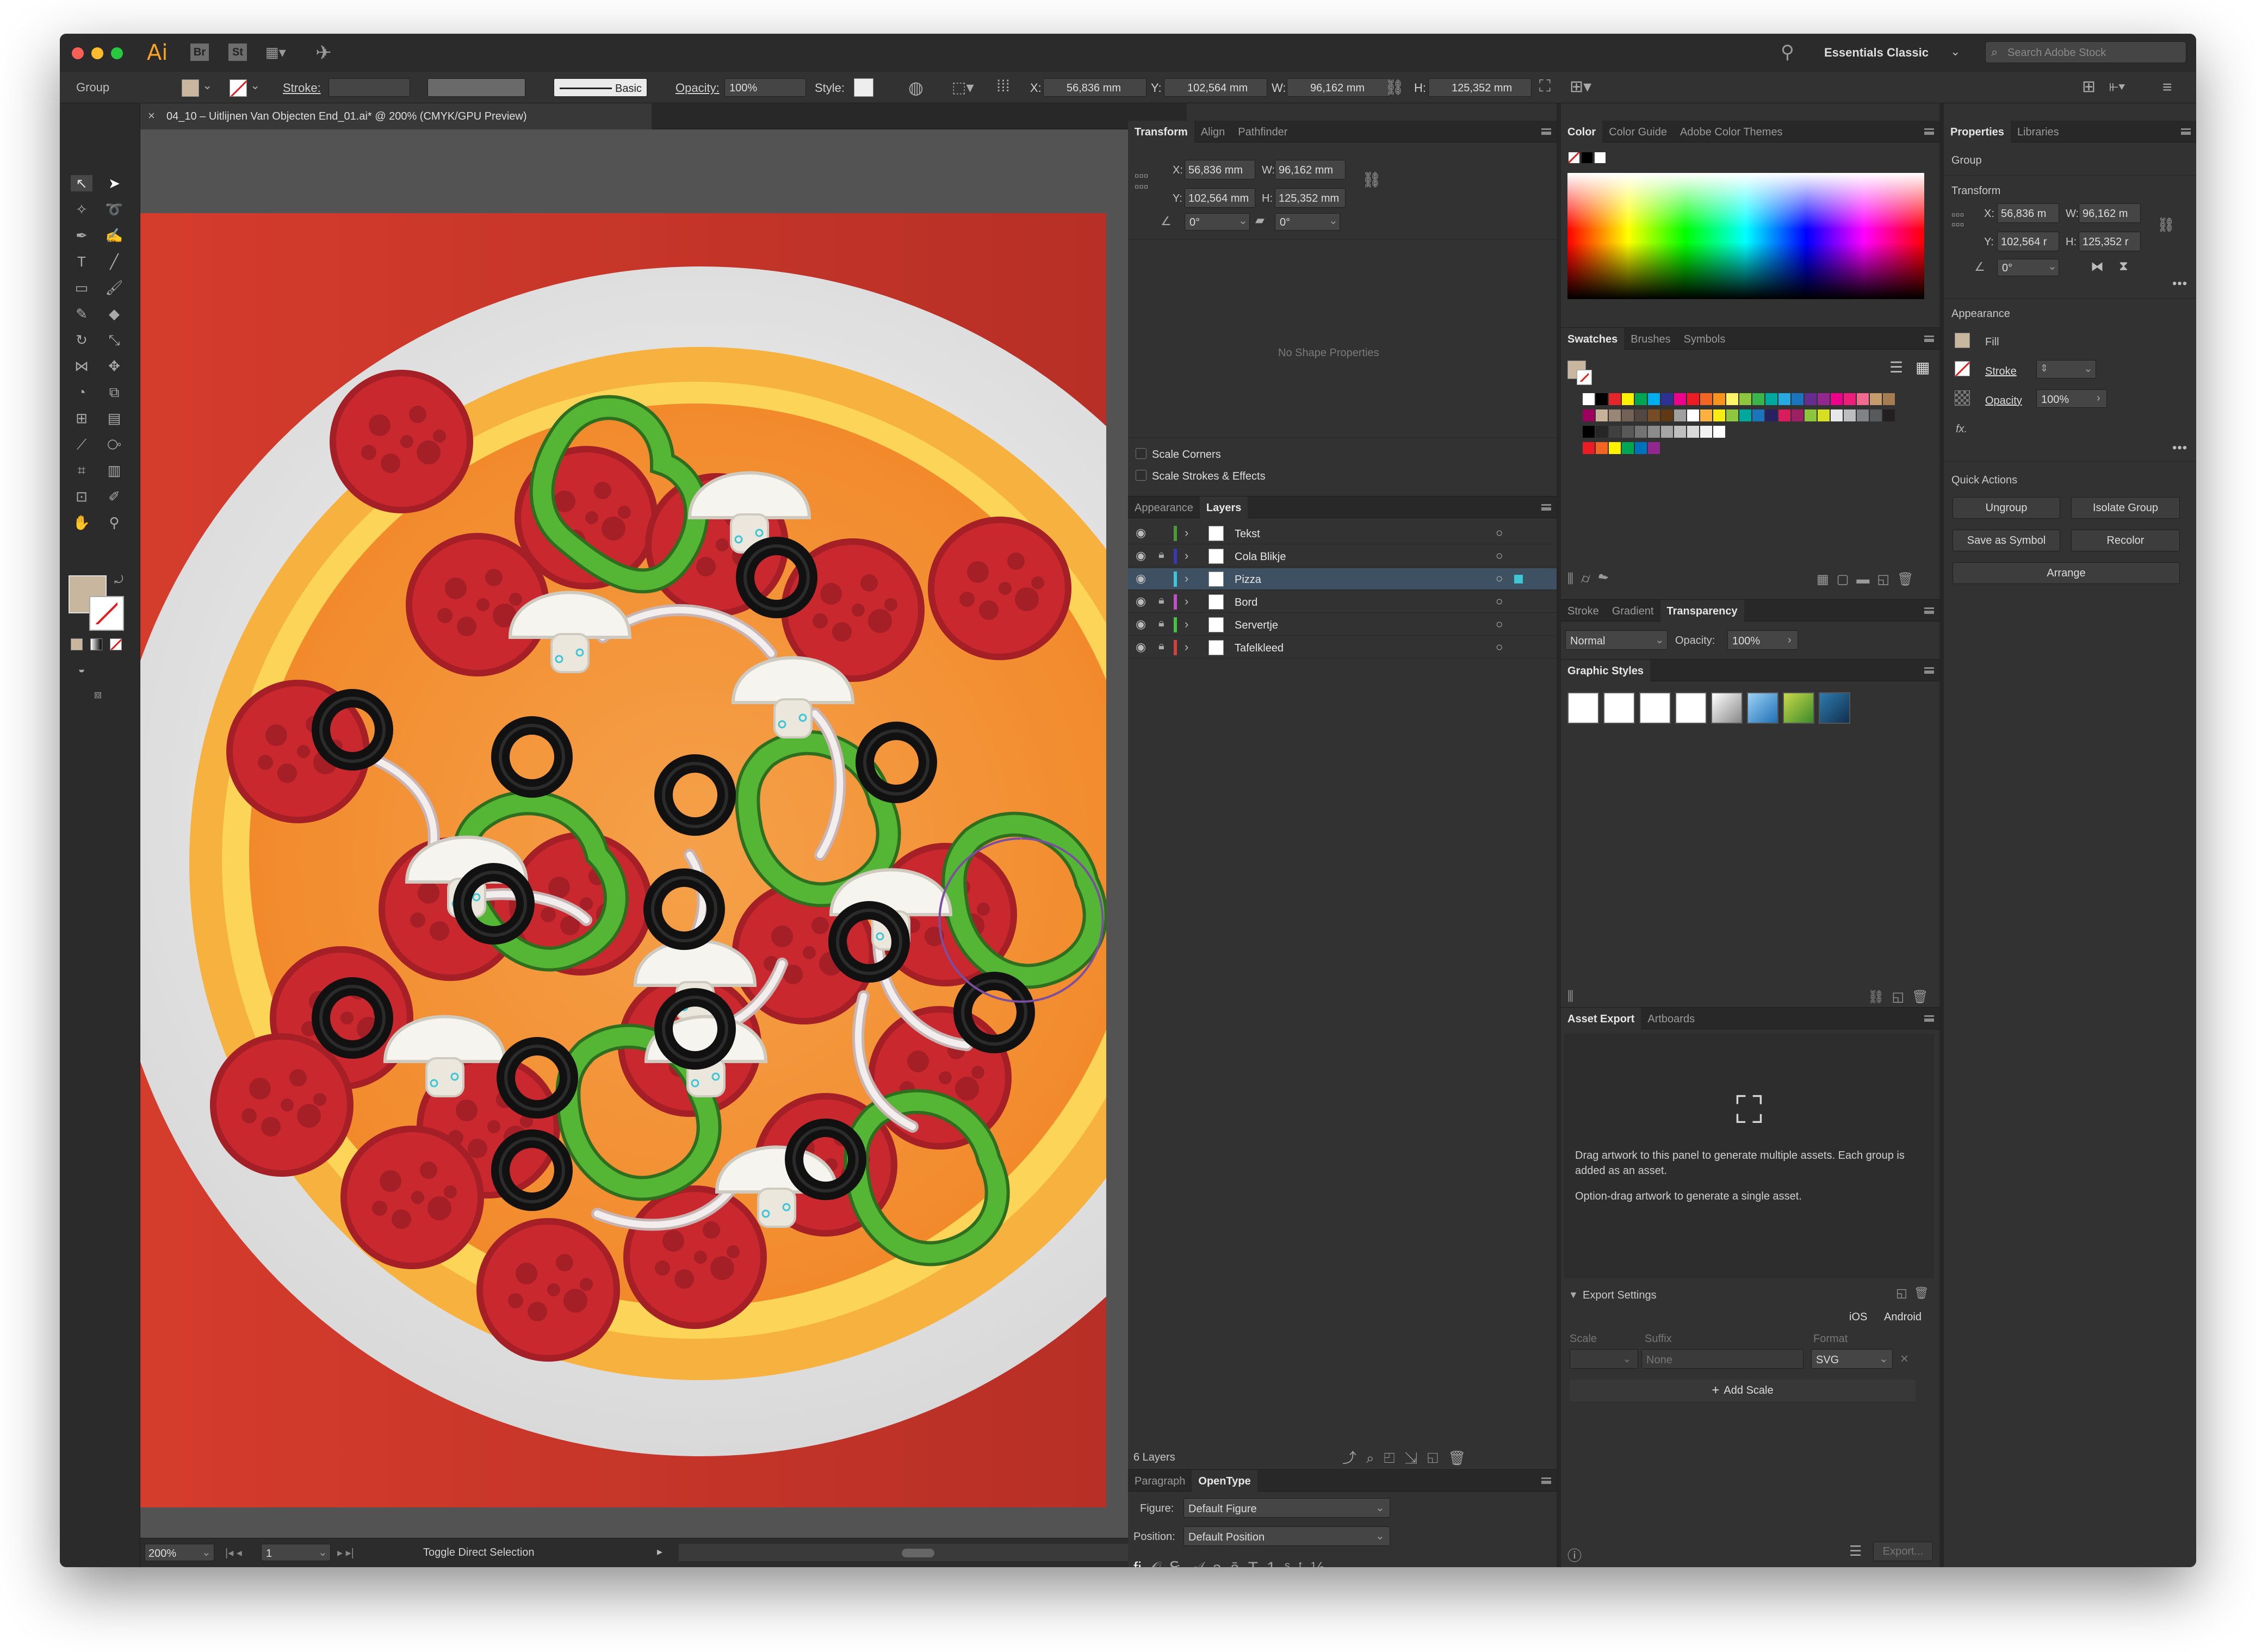 This screenshot has width=2256, height=1652. I want to click on delete-swatch-icon: 🗑, so click(1909, 579).